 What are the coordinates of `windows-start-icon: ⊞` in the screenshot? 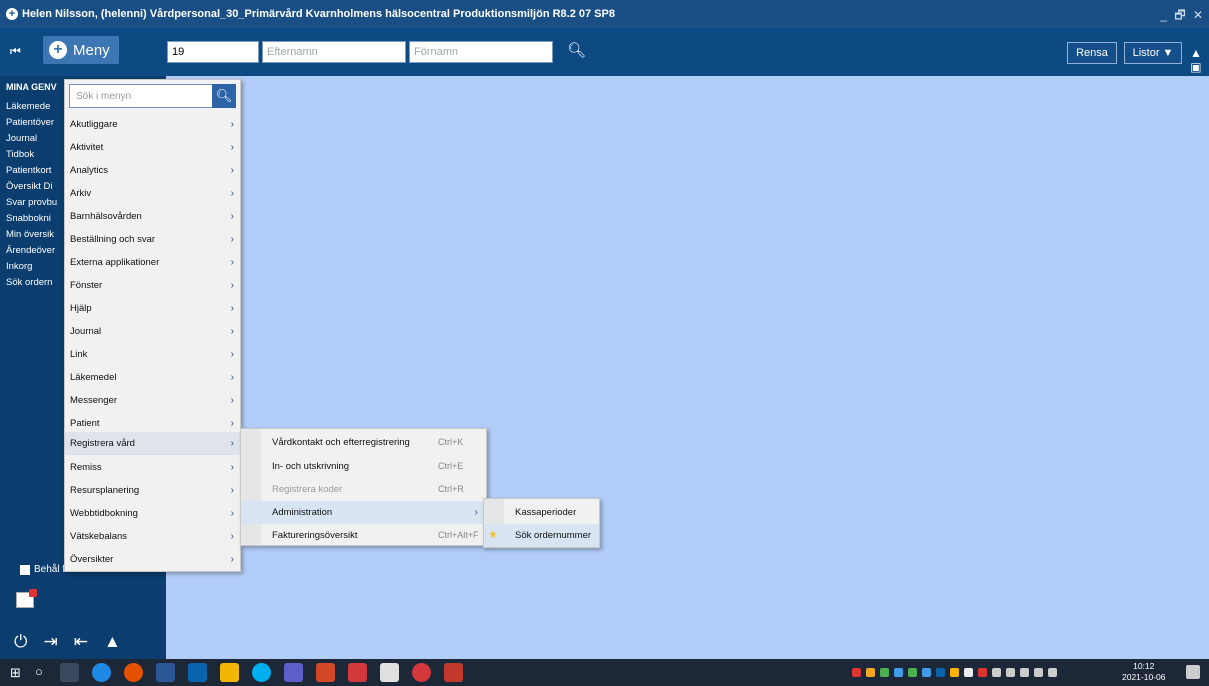 It's located at (15, 673).